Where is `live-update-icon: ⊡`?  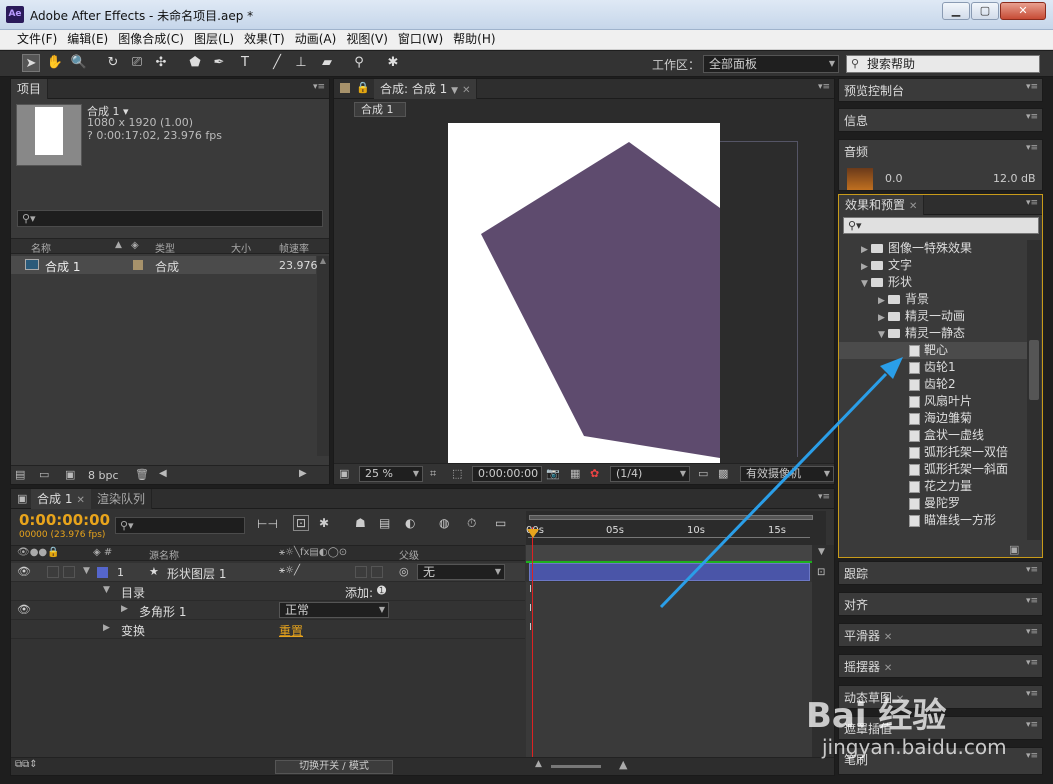
live-update-icon: ⊡ is located at coordinates (301, 523).